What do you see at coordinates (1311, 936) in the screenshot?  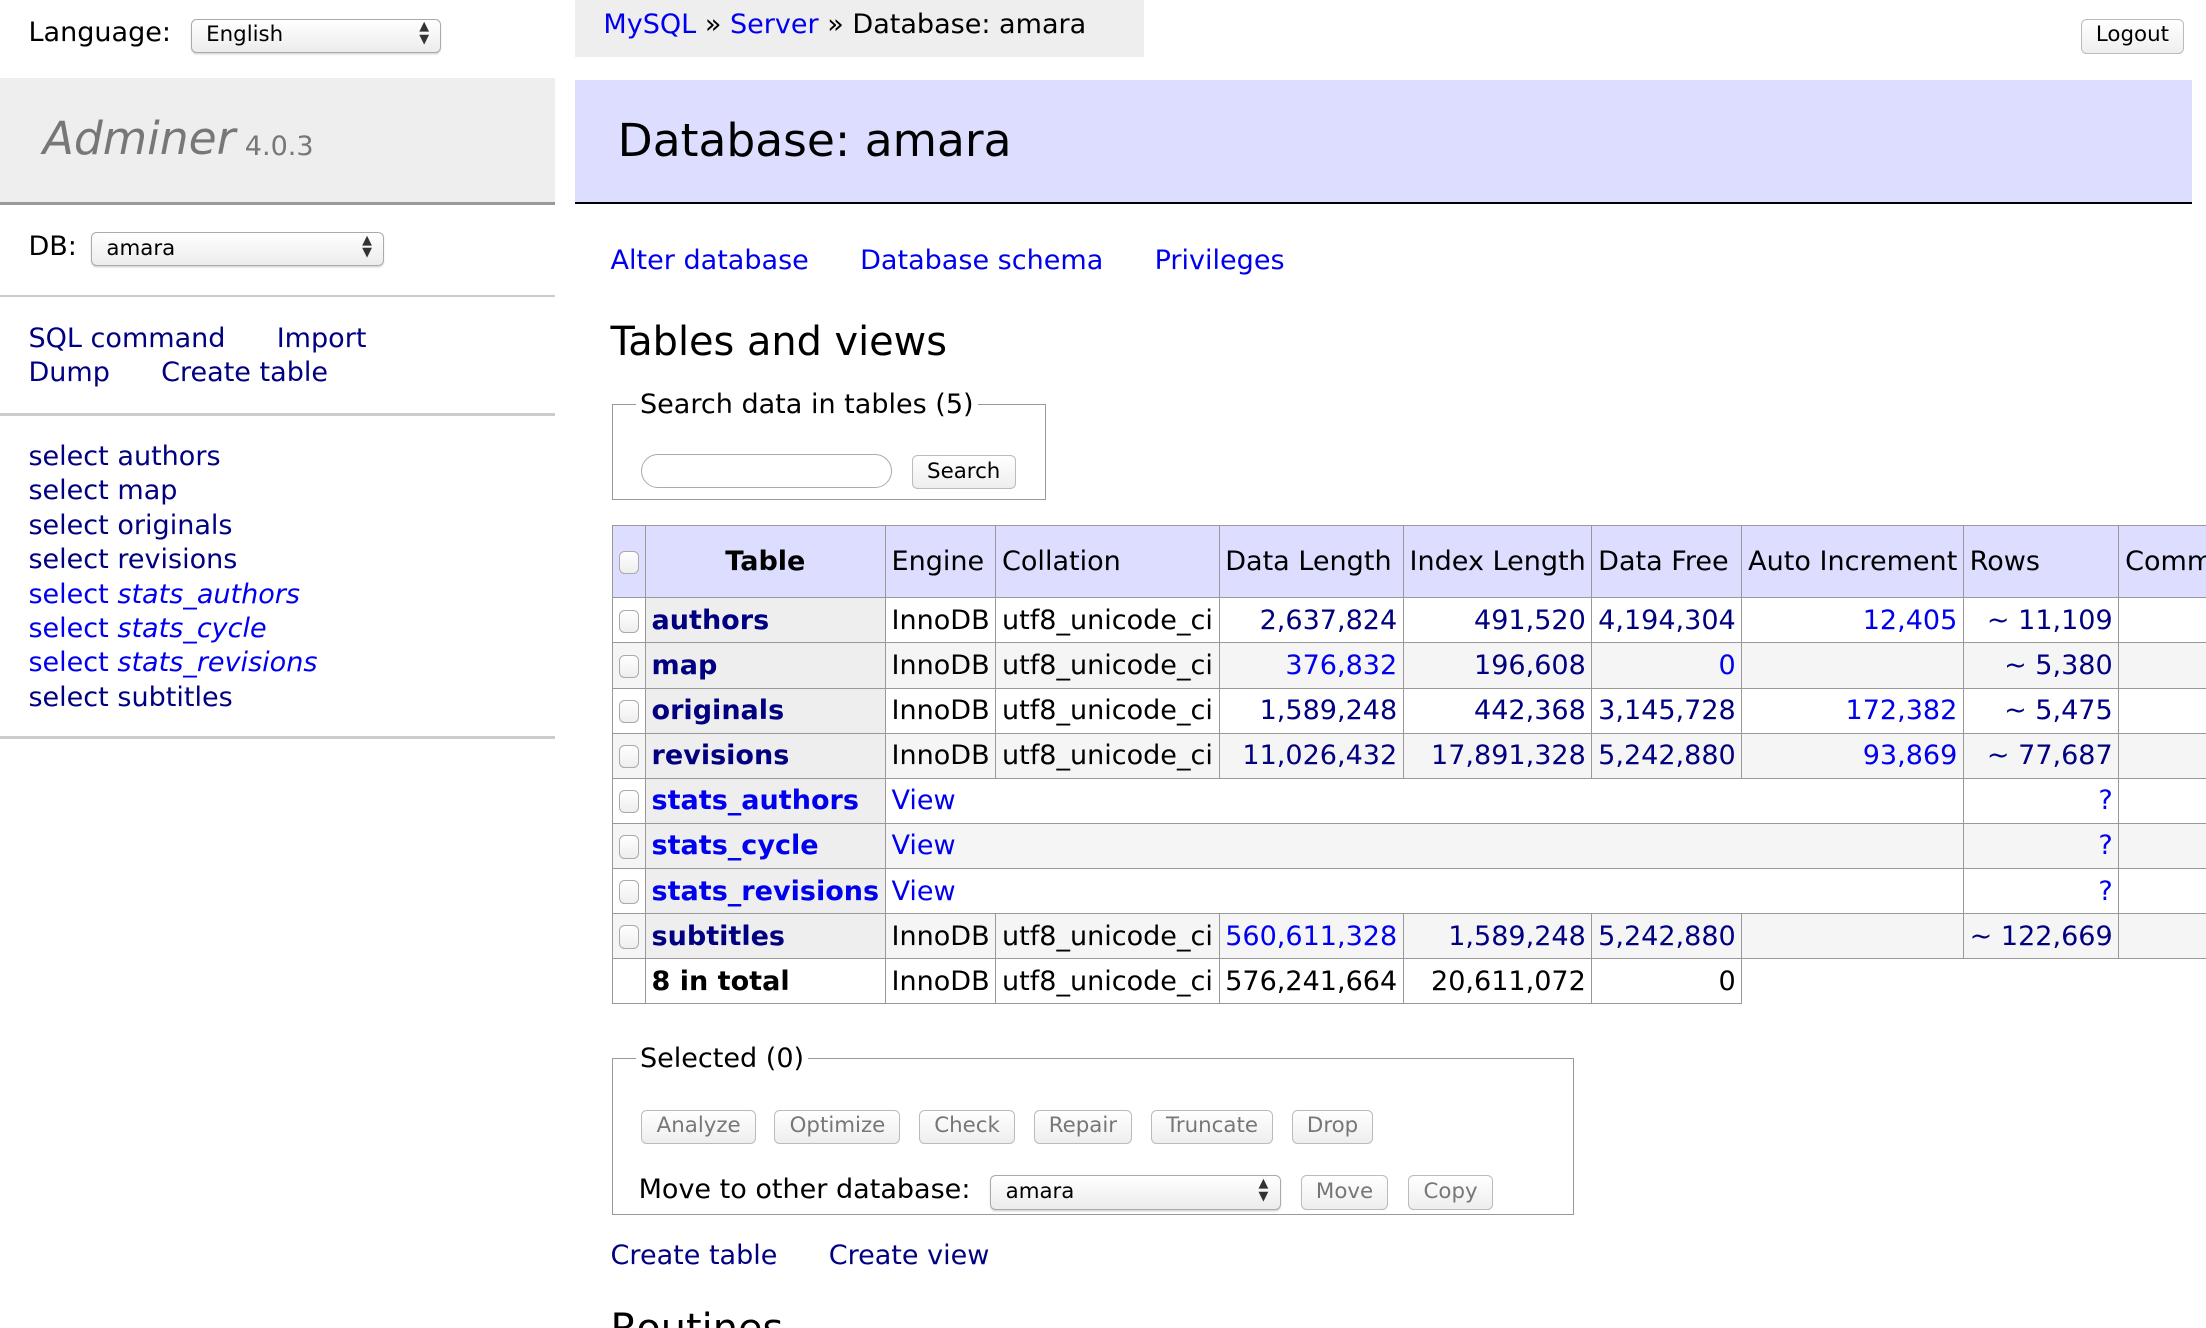 I see `data-length-link: 560,611,328` at bounding box center [1311, 936].